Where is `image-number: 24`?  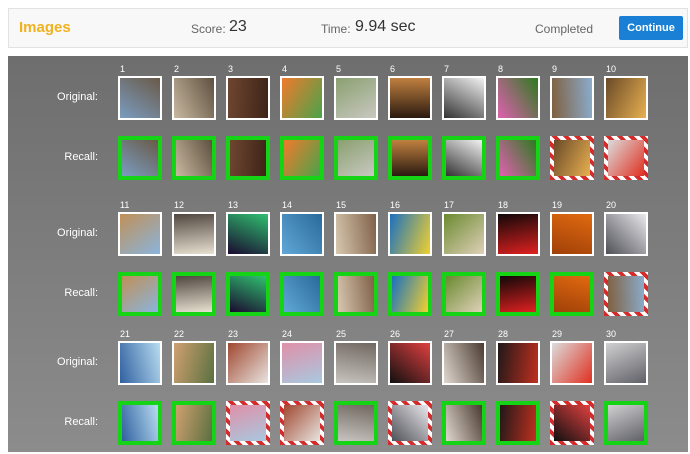
image-number: 24 is located at coordinates (287, 334).